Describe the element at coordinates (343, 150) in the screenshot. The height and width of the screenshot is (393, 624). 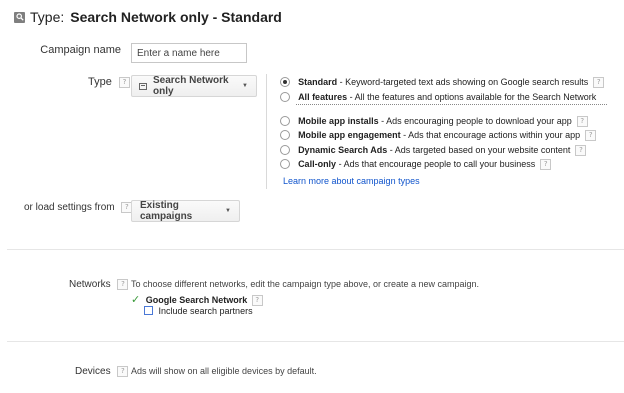
I see `option-title: Dynamic Search Ads` at that location.